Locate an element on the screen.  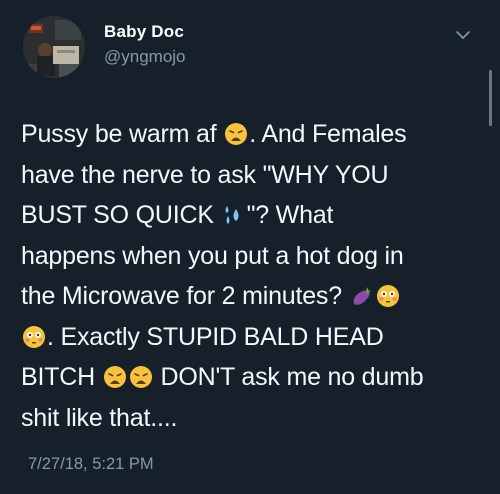
sweat-droplets-icon is located at coordinates (234, 215).